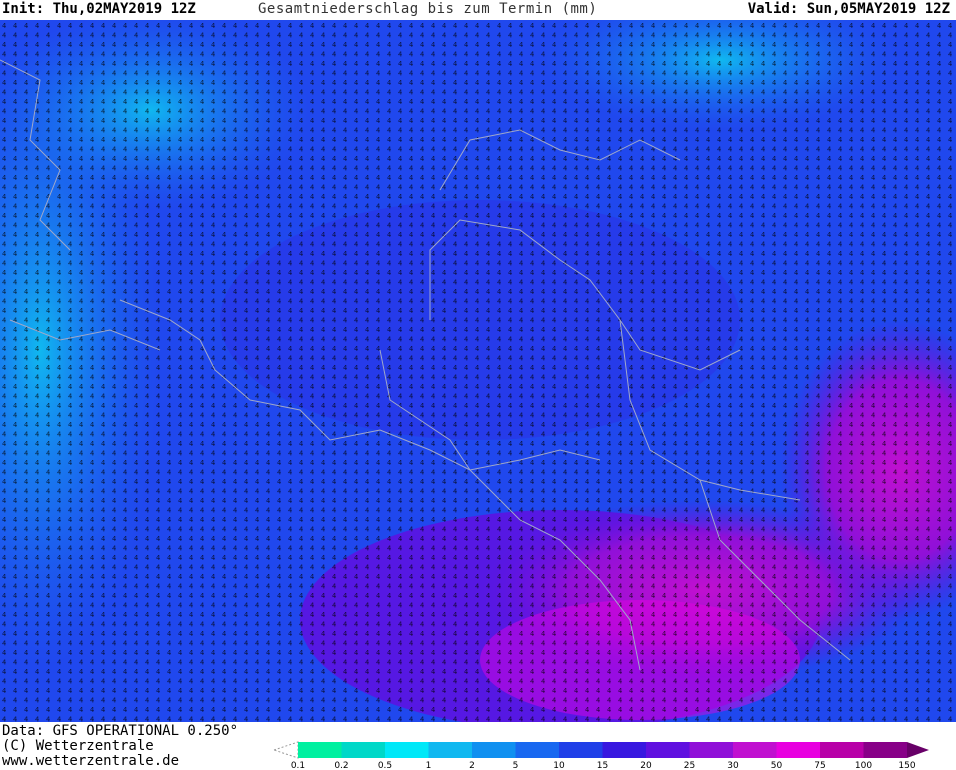 The width and height of the screenshot is (956, 770). What do you see at coordinates (472, 765) in the screenshot?
I see `legend-label: 2` at bounding box center [472, 765].